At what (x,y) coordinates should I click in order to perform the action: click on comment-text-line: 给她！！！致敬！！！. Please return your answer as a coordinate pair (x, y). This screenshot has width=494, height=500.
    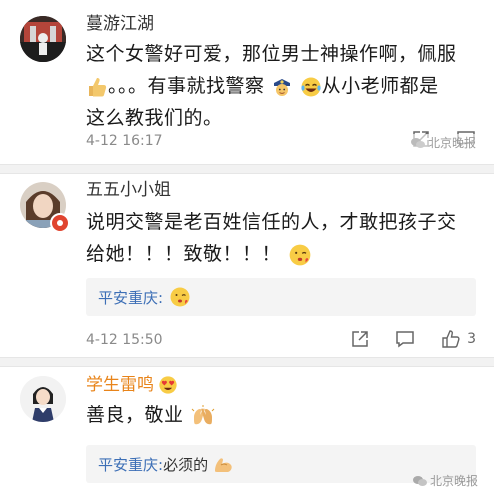
    Looking at the image, I should click on (281, 254).